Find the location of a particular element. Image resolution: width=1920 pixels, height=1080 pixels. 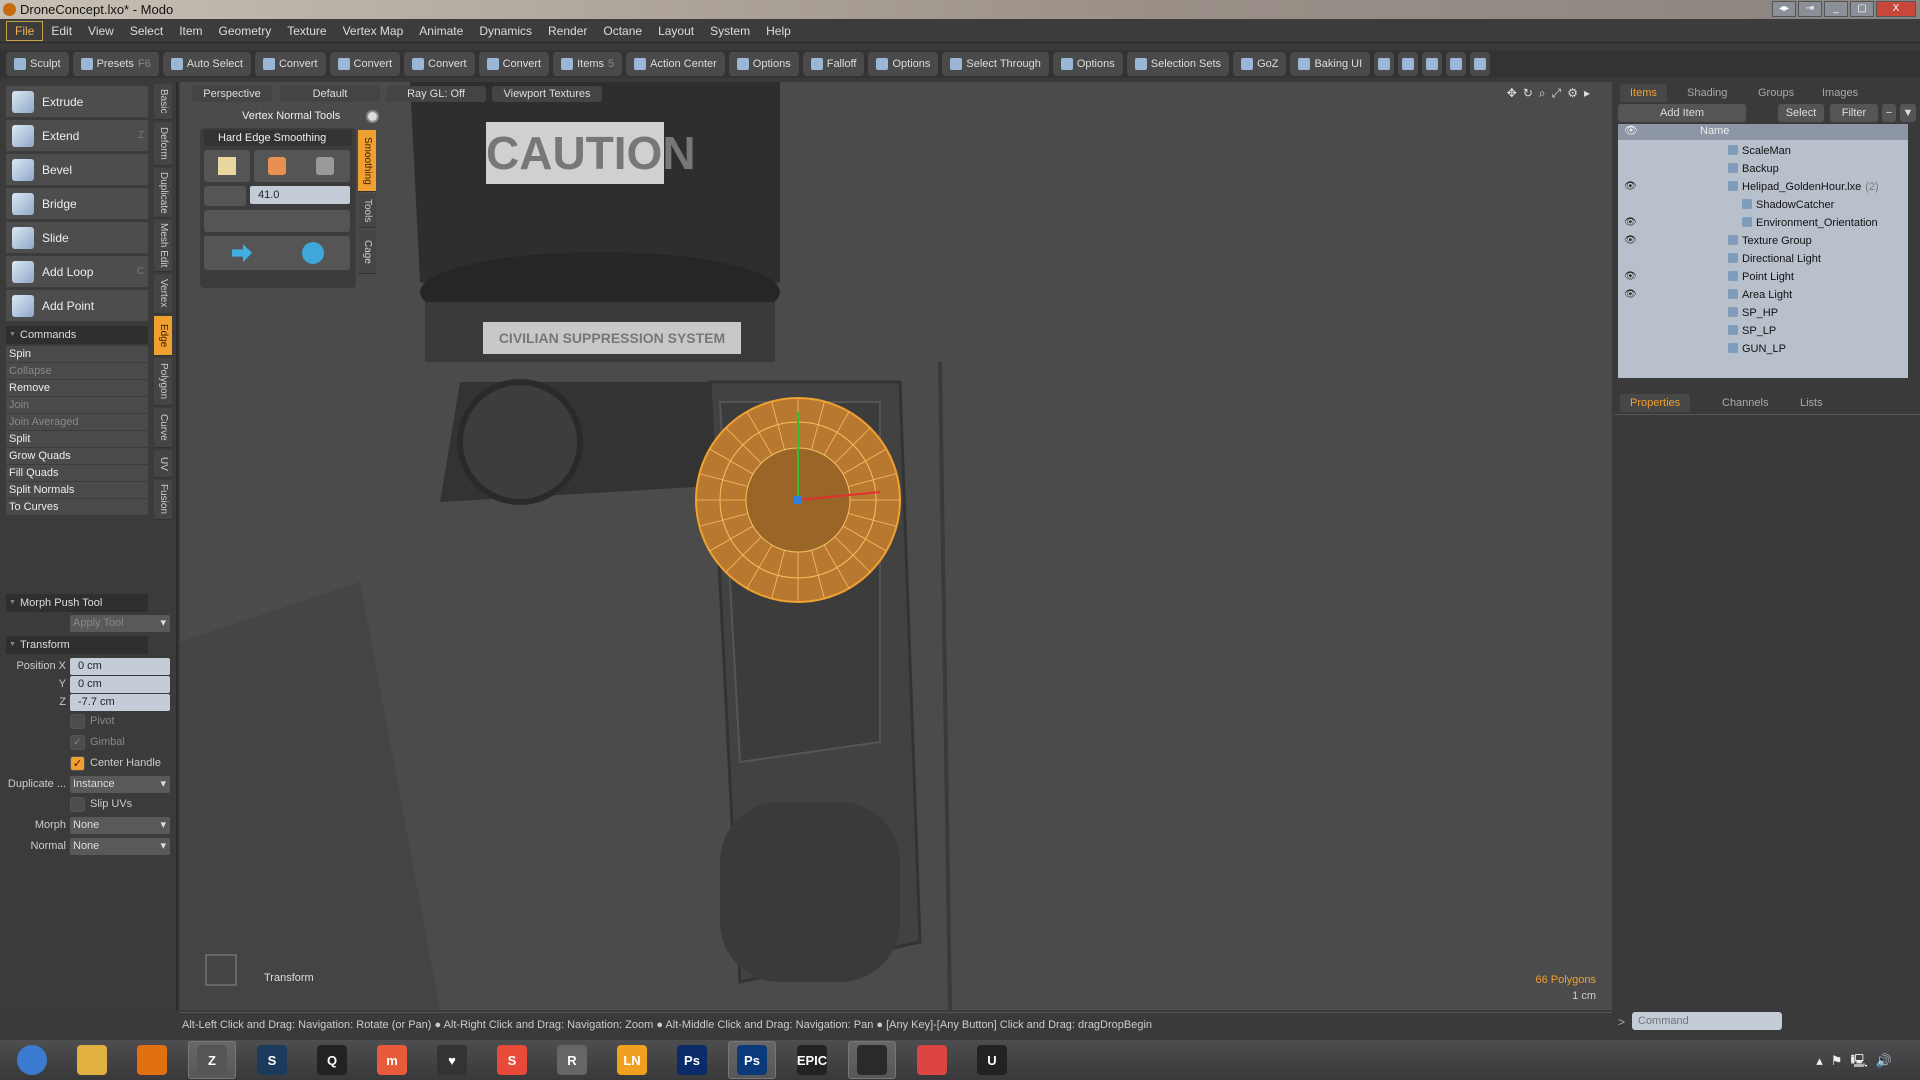

tab-curve: Curve is located at coordinates (163, 428).